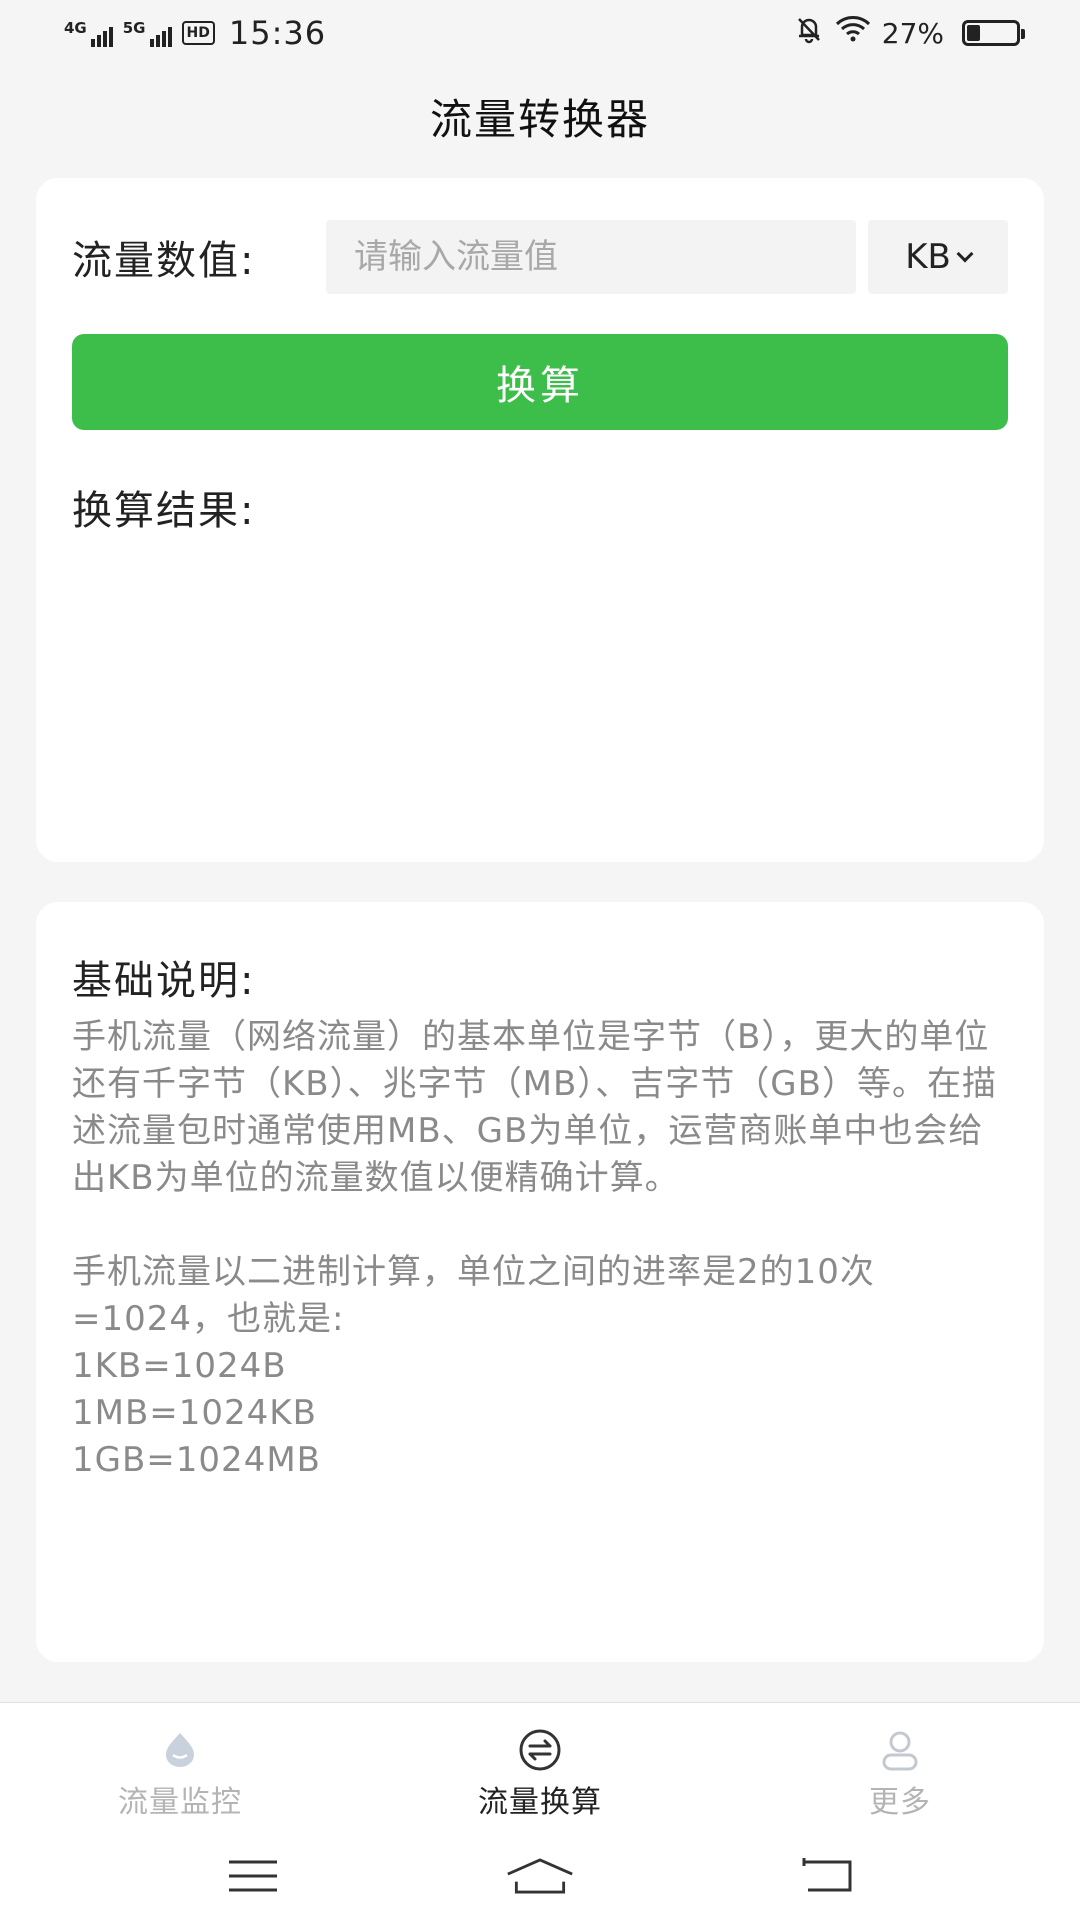 The image size is (1080, 1920). Describe the element at coordinates (88, 33) in the screenshot. I see `signal-4g-icon: 4G` at that location.